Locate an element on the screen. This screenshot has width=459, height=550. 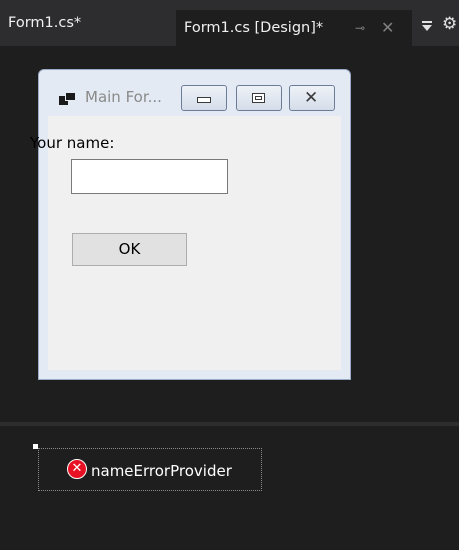
tab-form1-design: Form1.cs [Design]* ⊸ ✕ is located at coordinates (294, 28).